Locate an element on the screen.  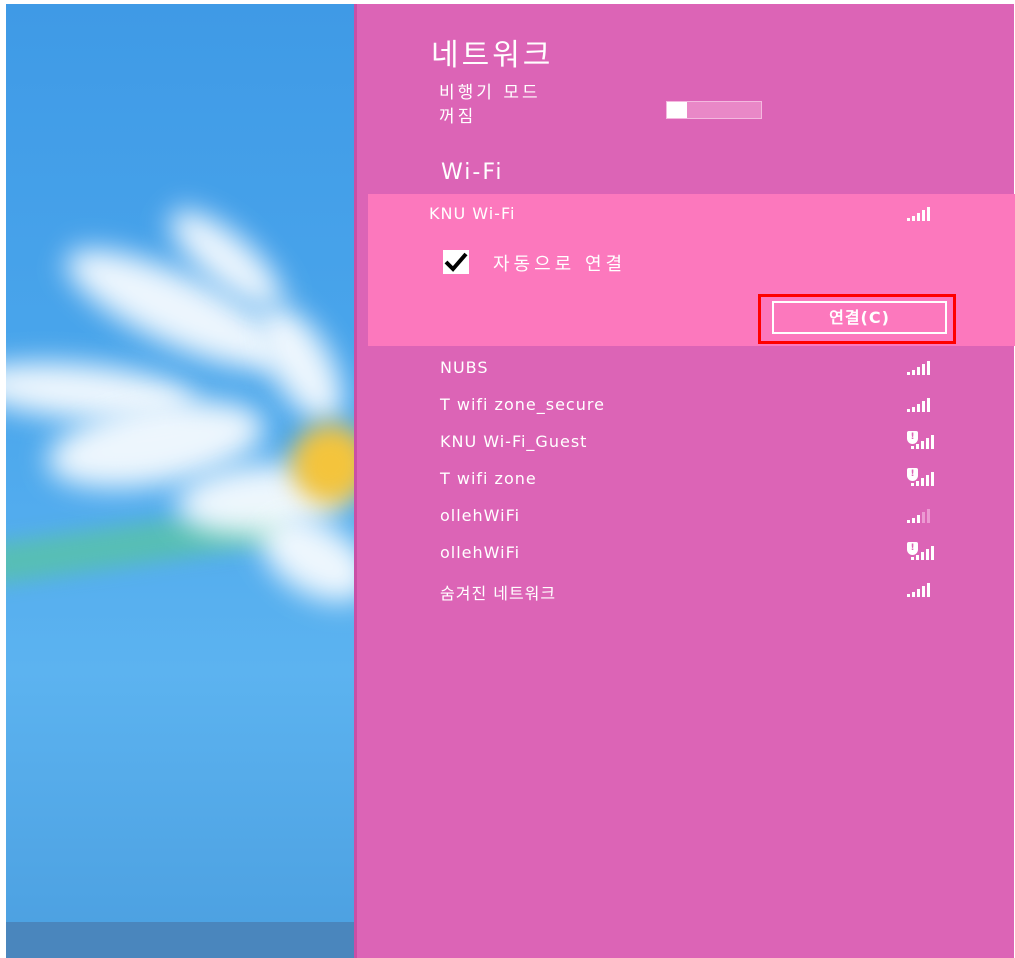
network-name: T wifi zone is located at coordinates (488, 478).